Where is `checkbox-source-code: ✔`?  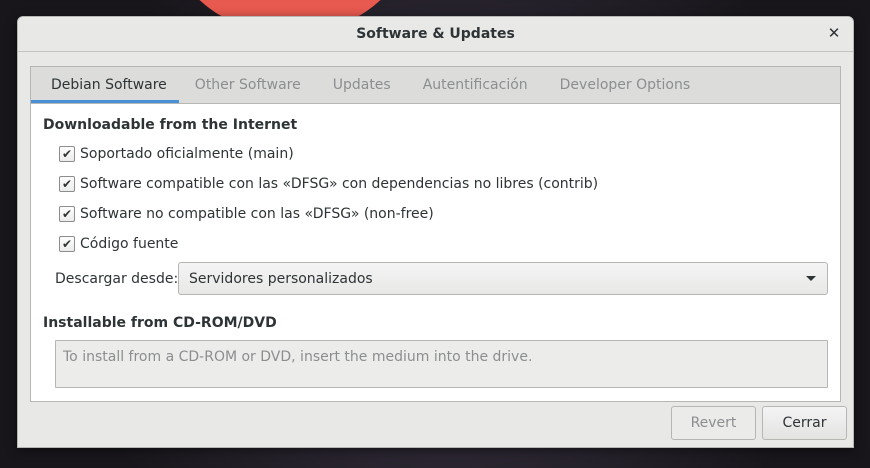
checkbox-source-code: ✔ is located at coordinates (67, 244).